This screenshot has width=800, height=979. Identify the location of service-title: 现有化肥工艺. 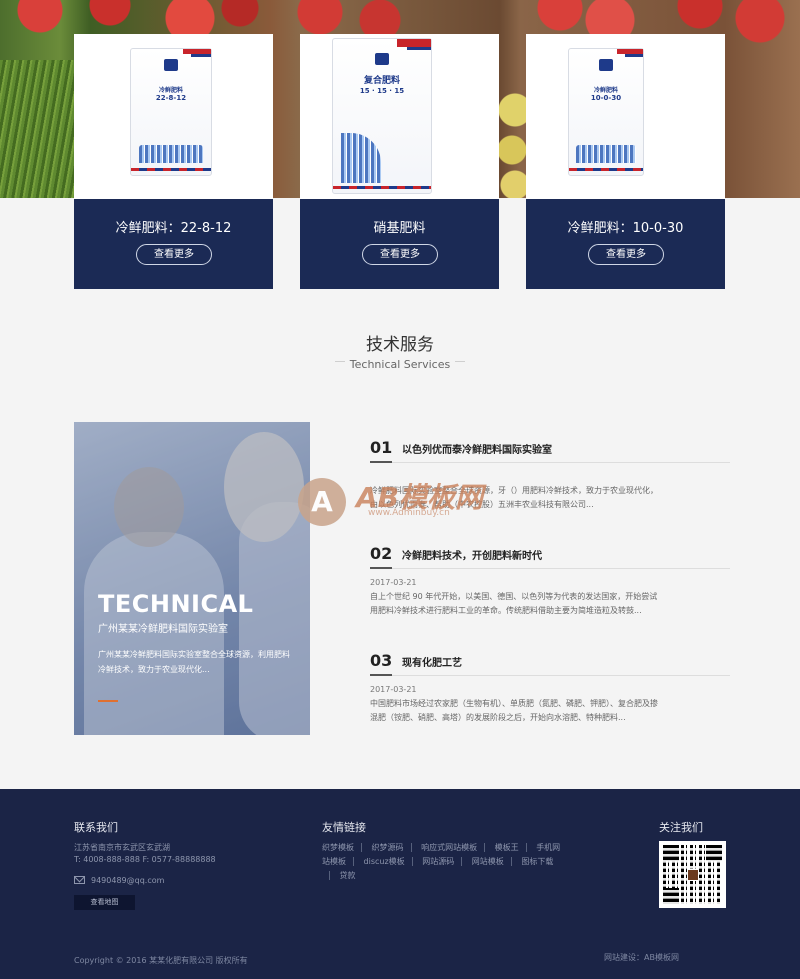
(432, 661).